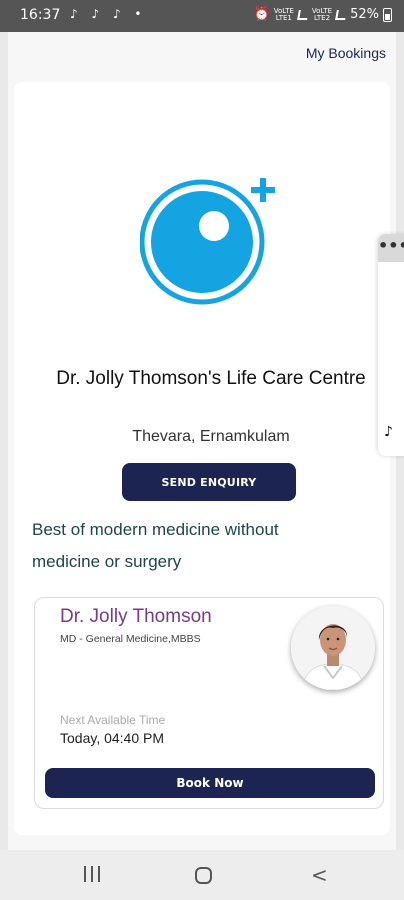  What do you see at coordinates (136, 616) in the screenshot?
I see `doctor-name: Dr. Jolly Thomson` at bounding box center [136, 616].